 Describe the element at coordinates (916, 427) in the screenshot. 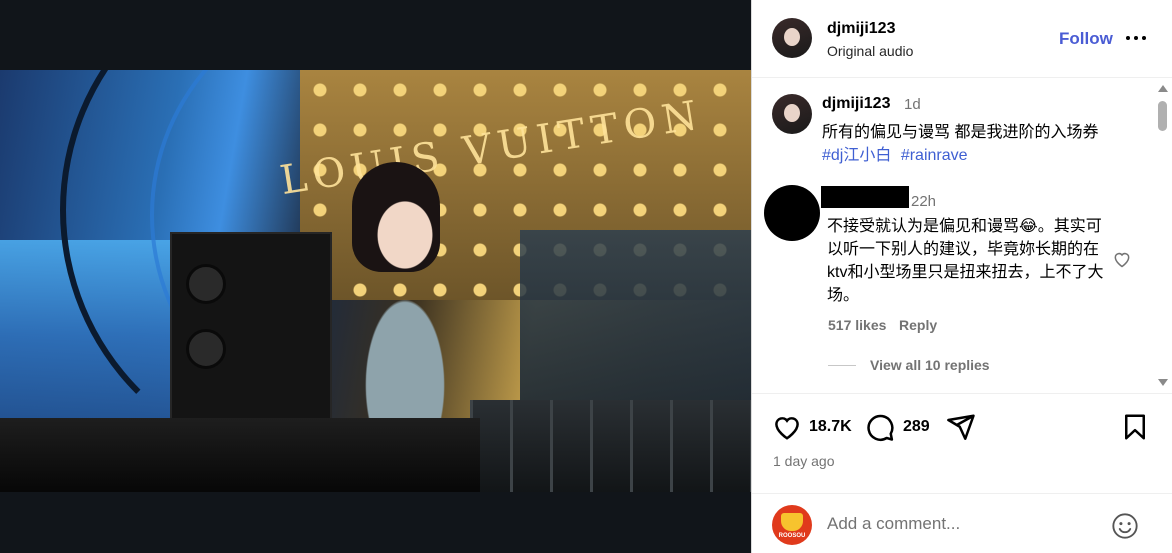

I see `comment-count: 289` at that location.